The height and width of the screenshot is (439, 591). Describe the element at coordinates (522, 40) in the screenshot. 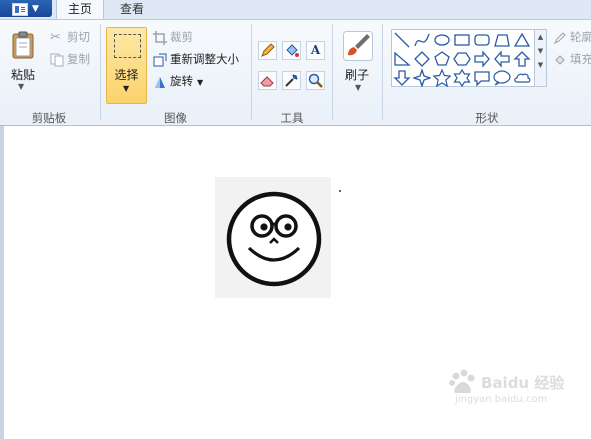

I see `triangle-shape-icon` at that location.